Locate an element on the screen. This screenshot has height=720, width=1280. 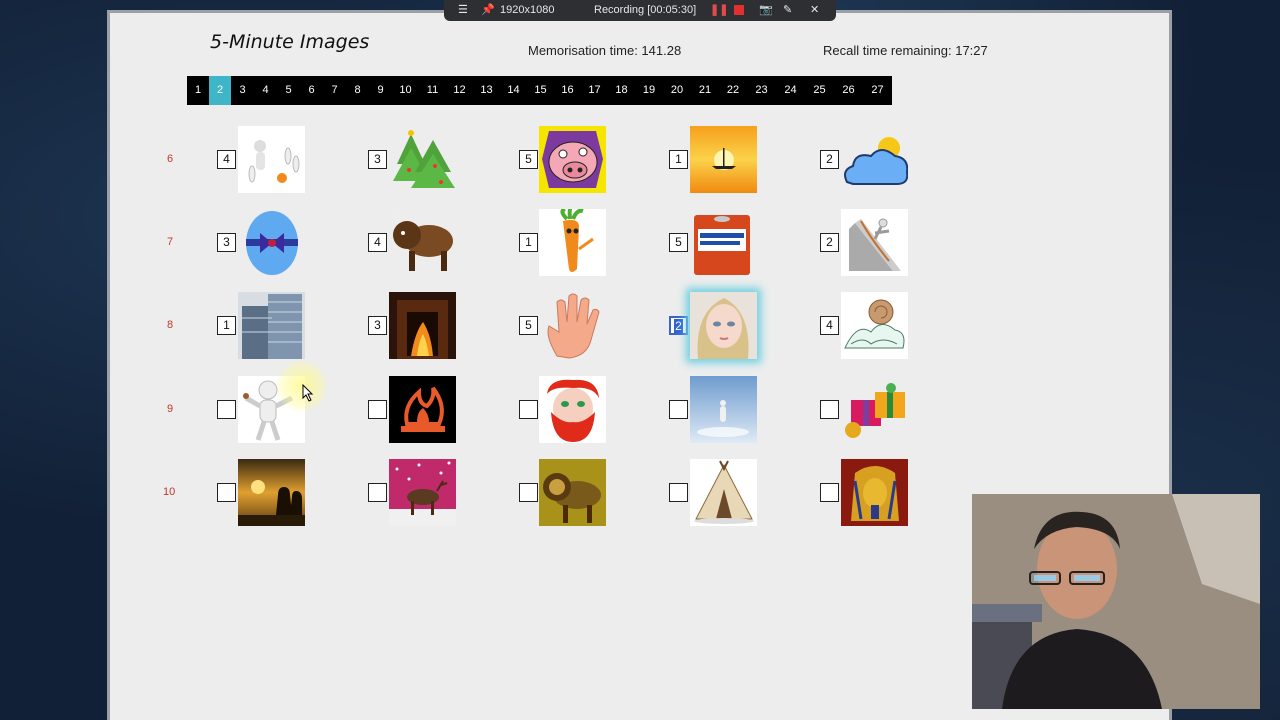
page-tab-22: 22 is located at coordinates (733, 90).